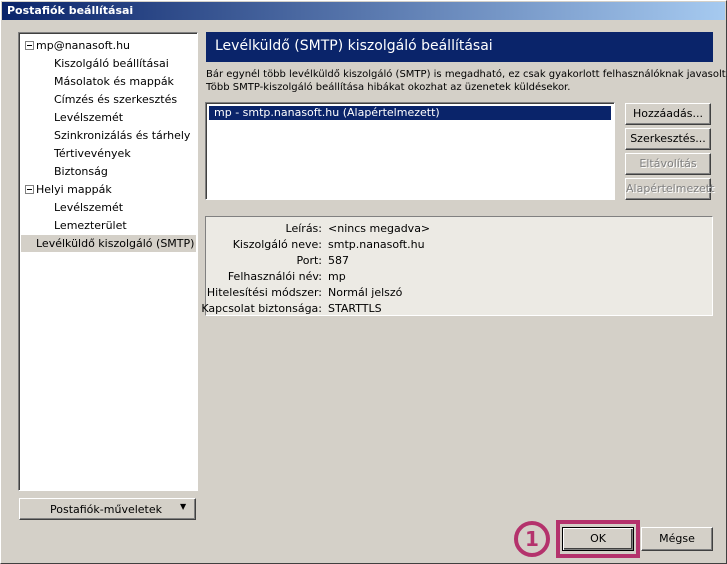  Describe the element at coordinates (114, 81) in the screenshot. I see `tree-item-copies-folders: Másolatok és mappák` at that location.